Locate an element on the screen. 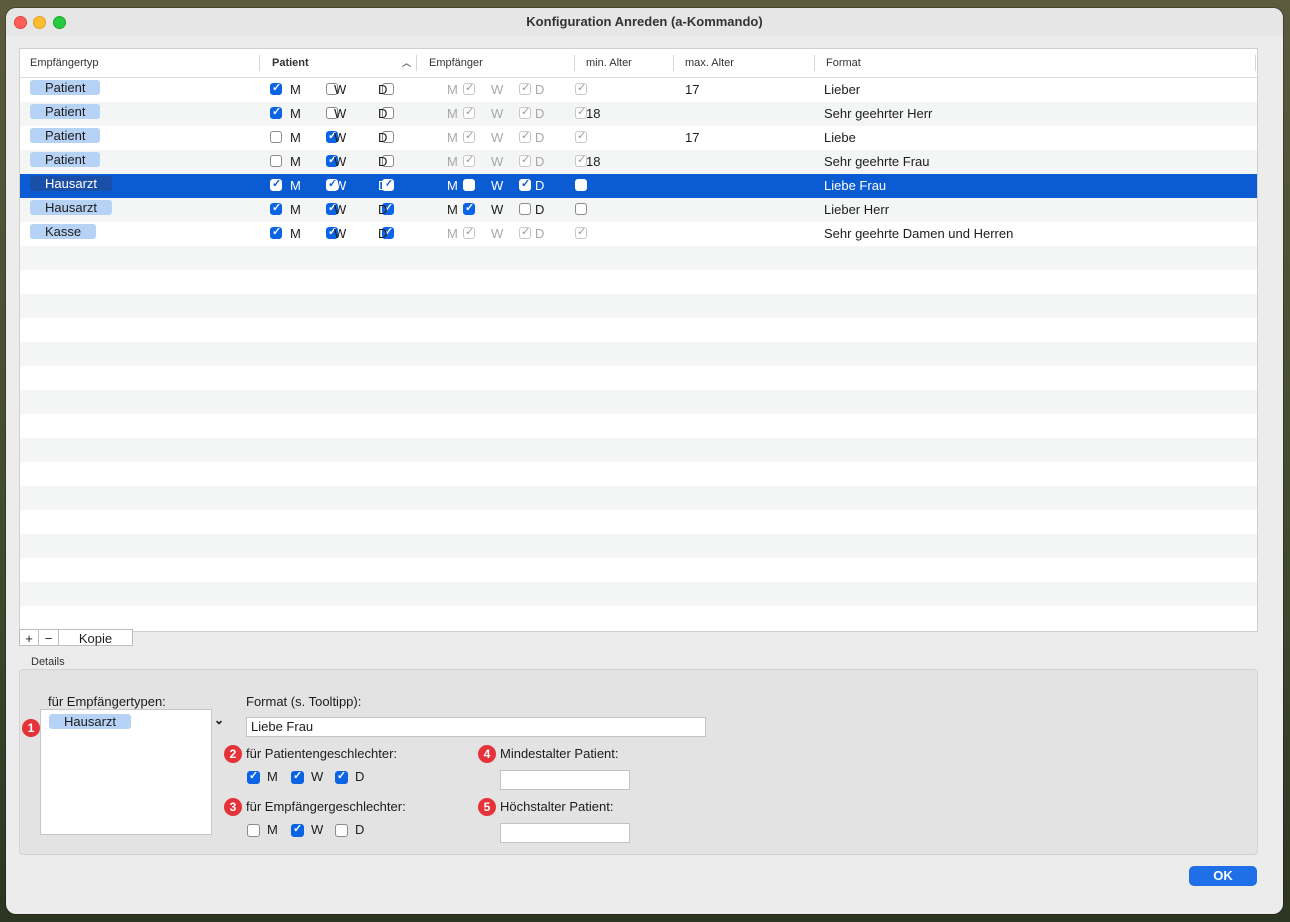 This screenshot has width=1290, height=922. detail-patient-gender-checkbox-d is located at coordinates (341, 776).